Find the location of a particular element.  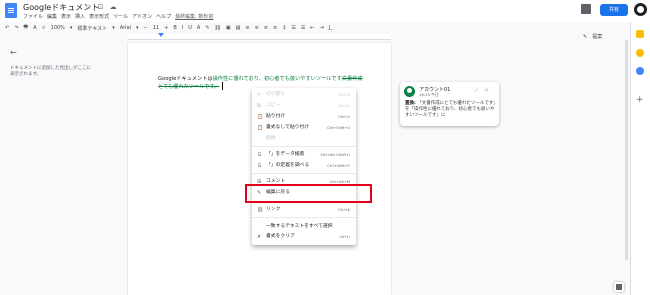

toolbar-item: ↷ is located at coordinates (16, 28).